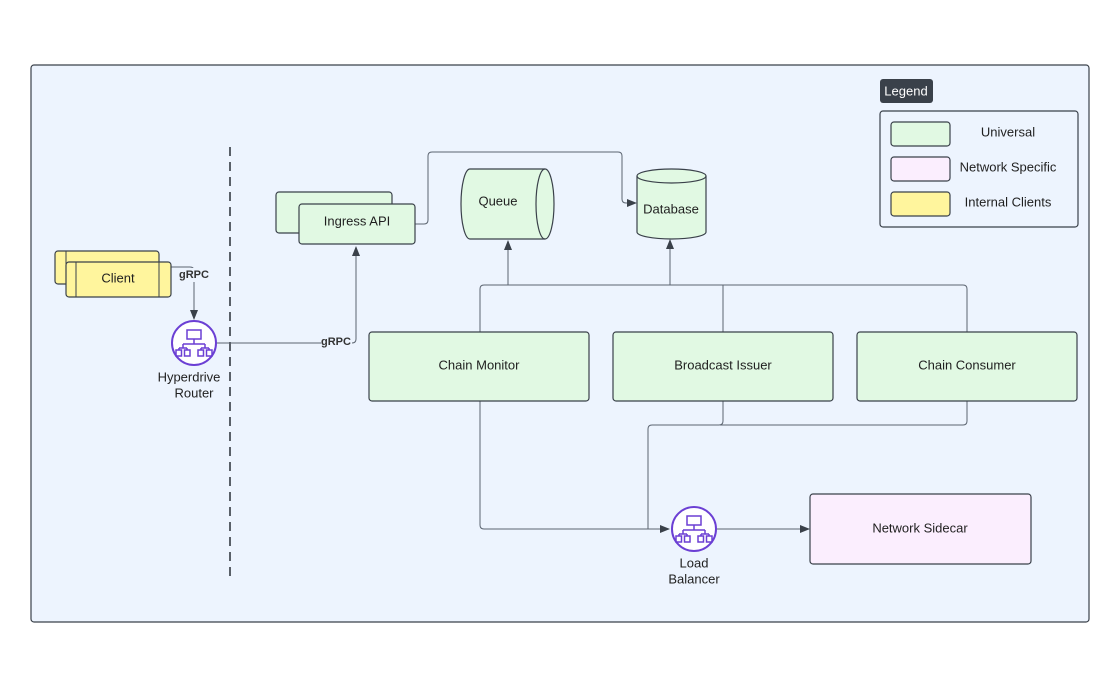 This screenshot has height=691, width=1120. I want to click on chain-consumer-node: Chain Consumer, so click(967, 366).